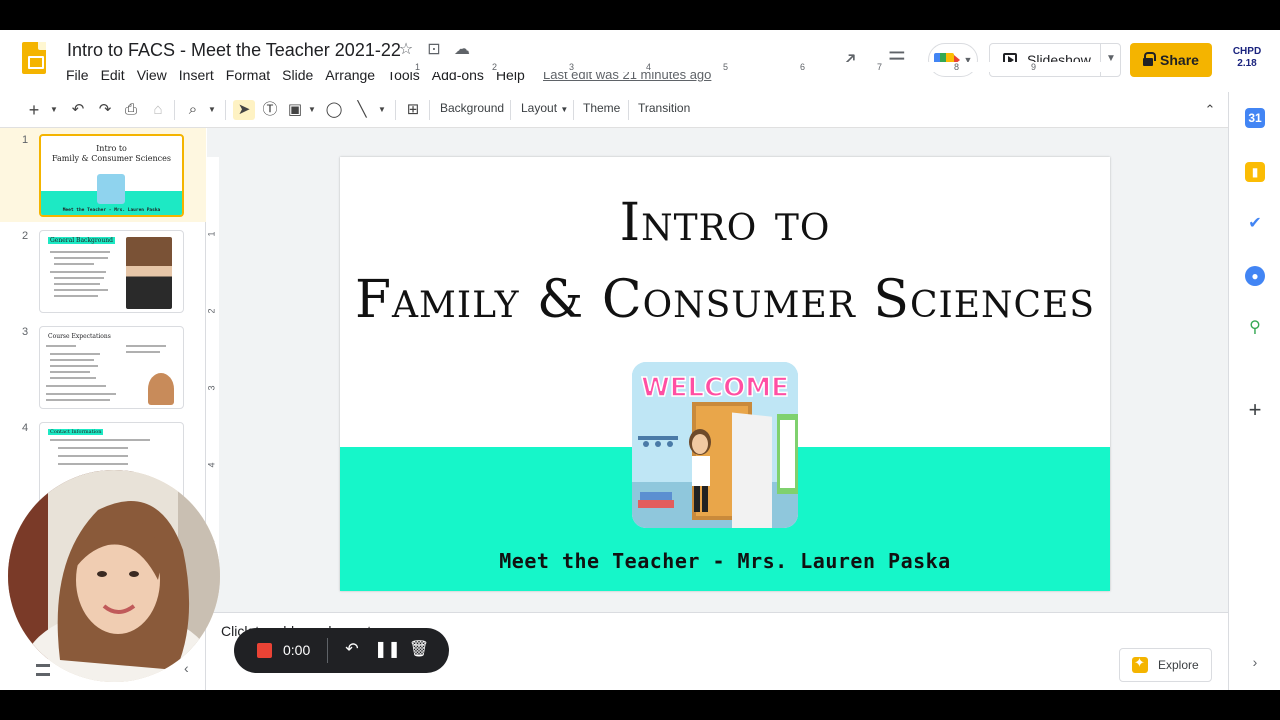  I want to click on transition-button: Transition, so click(664, 108).